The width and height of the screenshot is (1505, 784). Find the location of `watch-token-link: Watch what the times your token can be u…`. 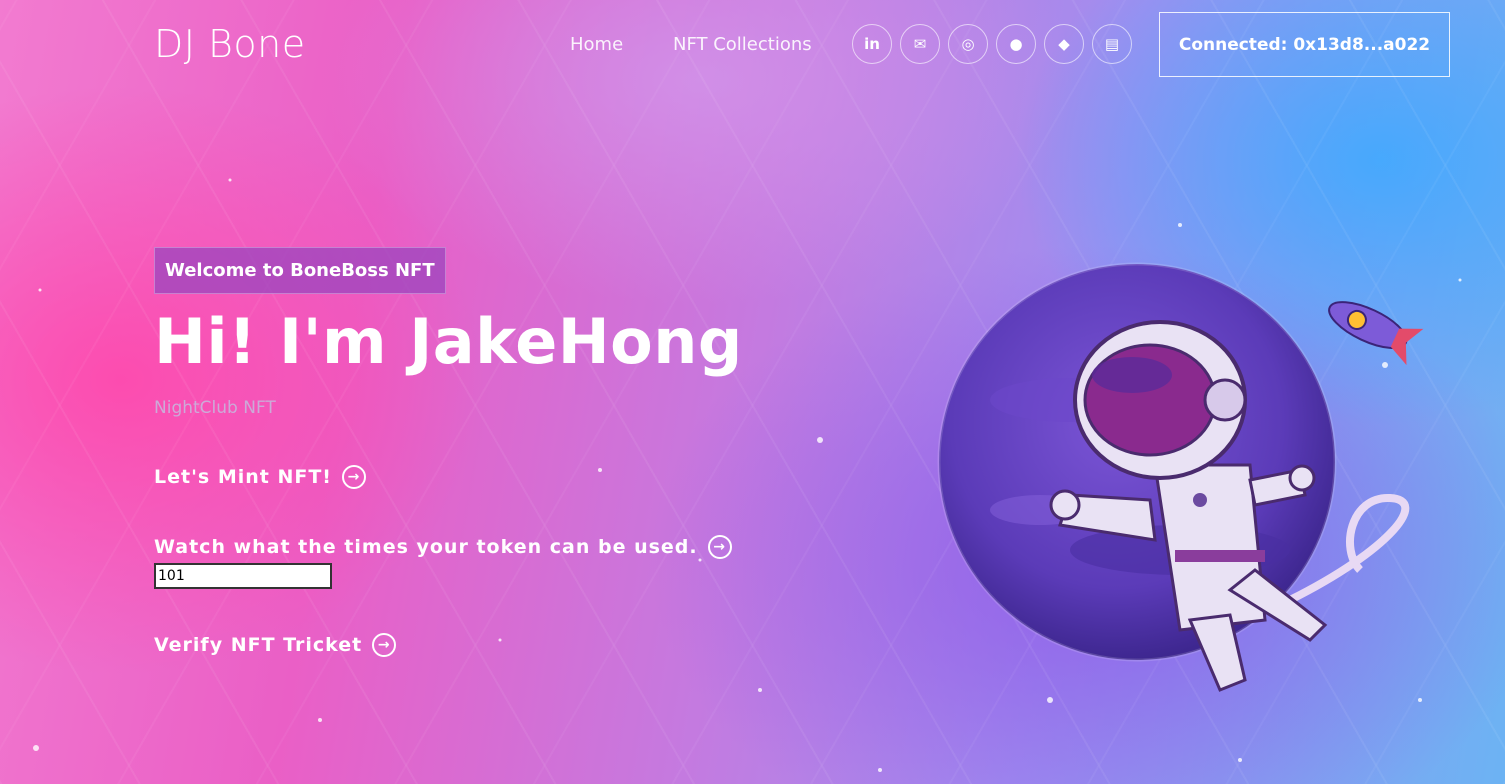

watch-token-link: Watch what the times your token can be u… is located at coordinates (443, 547).